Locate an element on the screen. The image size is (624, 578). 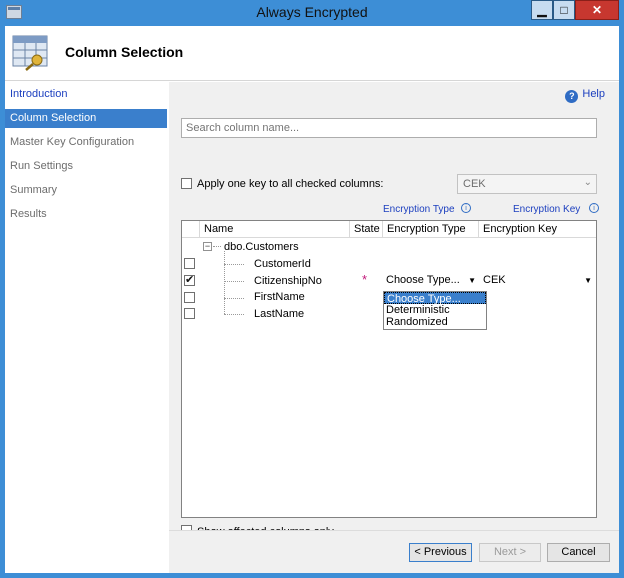
encryption-key-combo: CEK ▼ is located at coordinates (537, 281).